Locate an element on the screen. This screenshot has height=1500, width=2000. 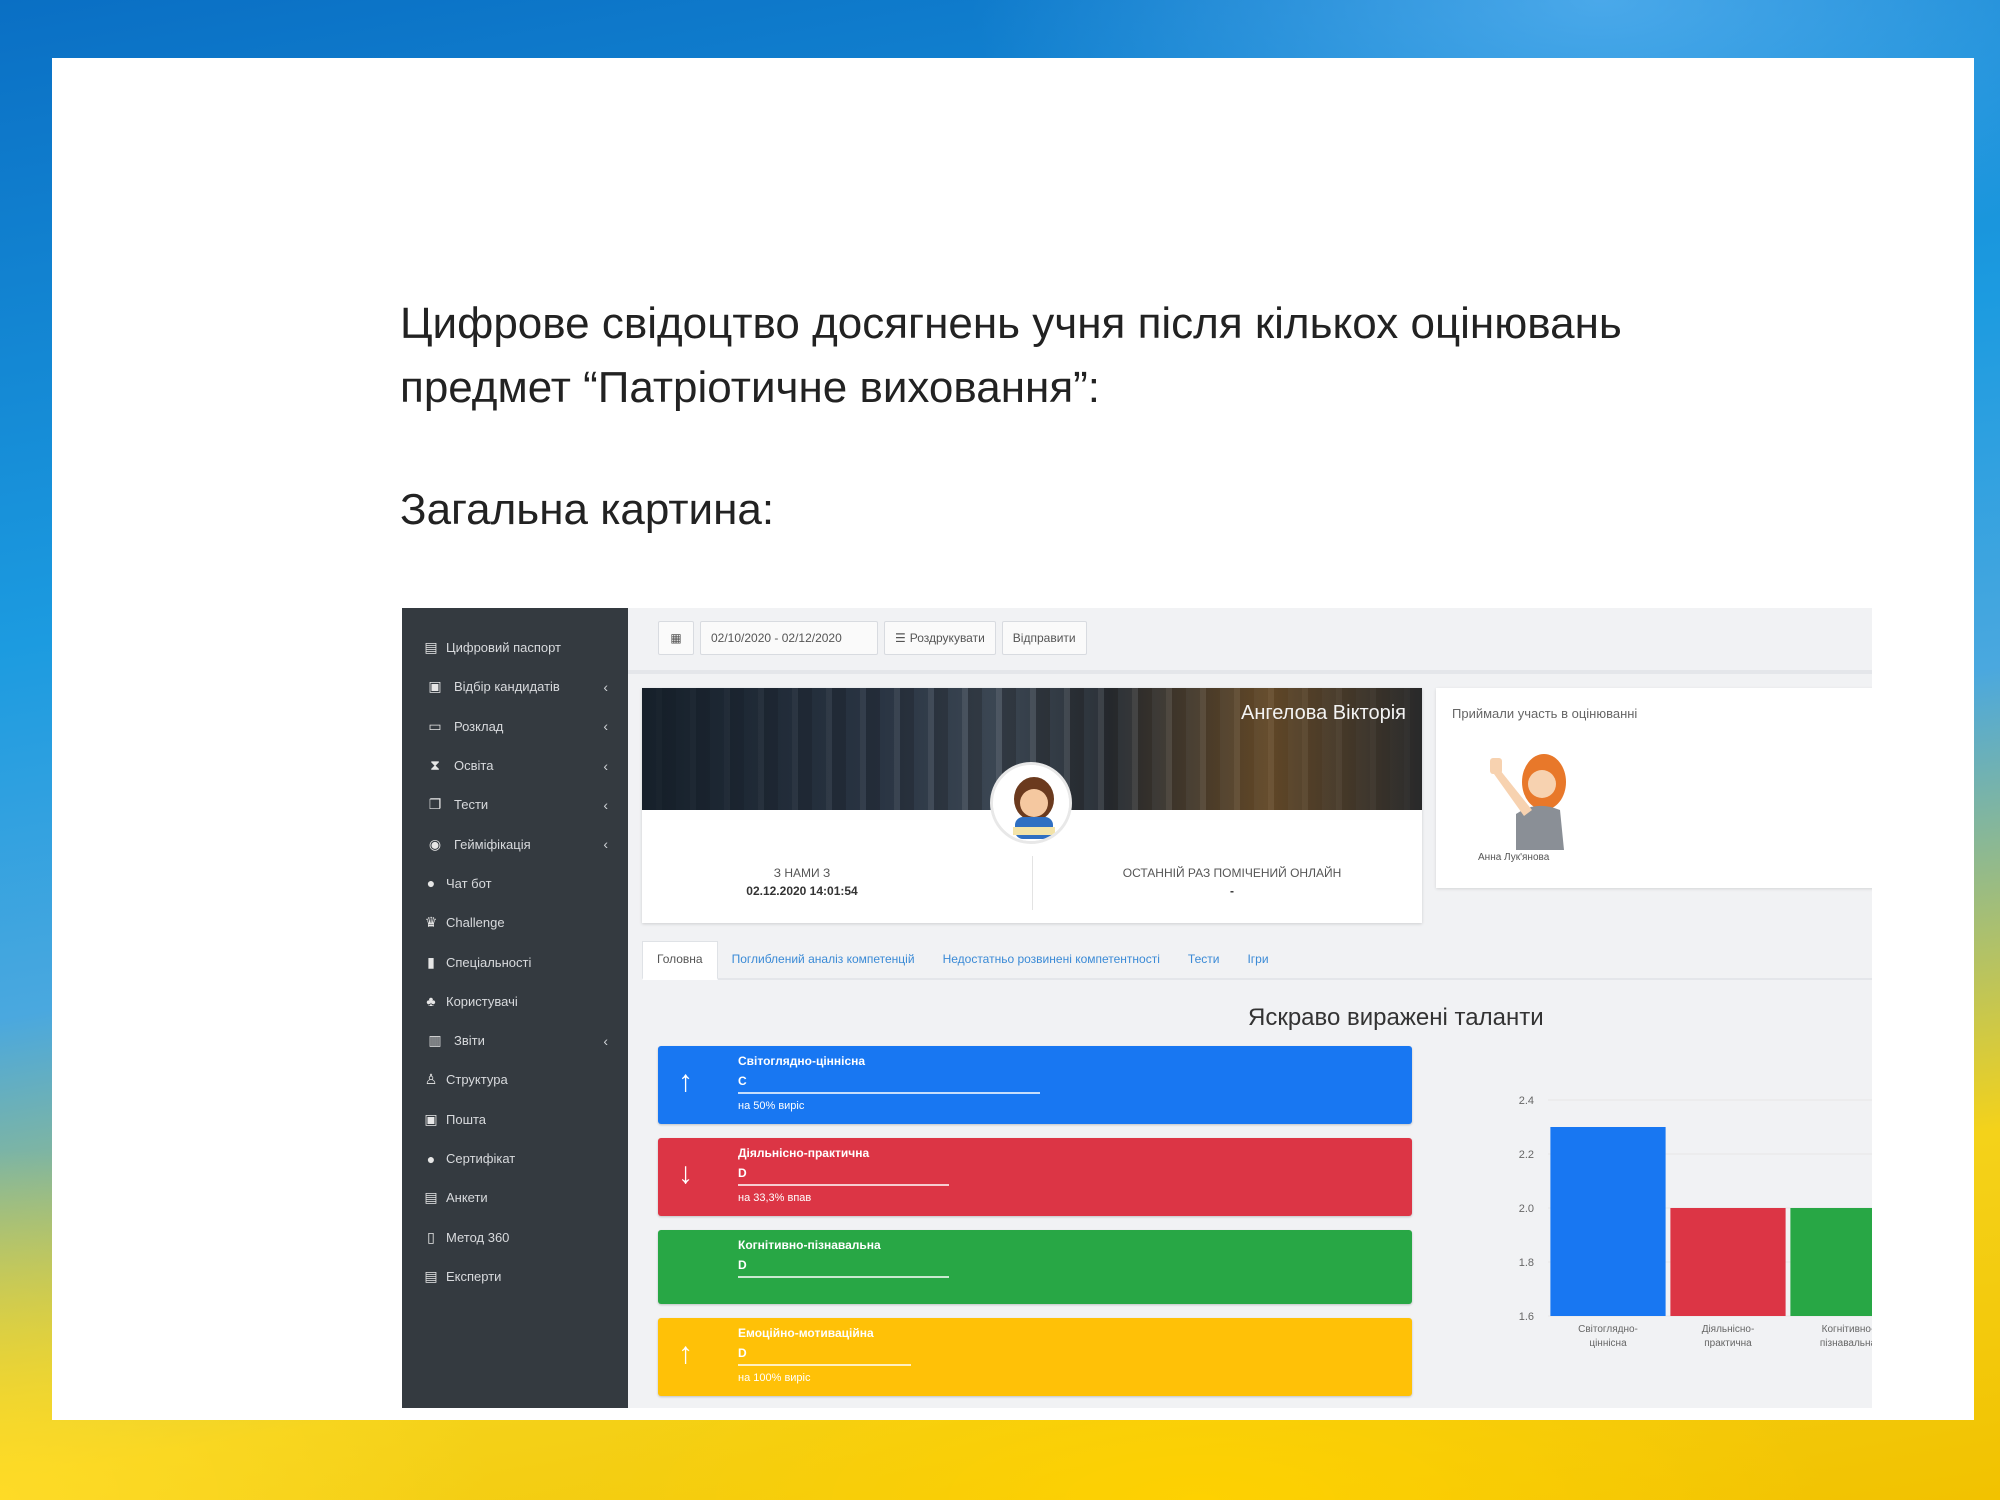
tab: Ігри is located at coordinates (1257, 965).